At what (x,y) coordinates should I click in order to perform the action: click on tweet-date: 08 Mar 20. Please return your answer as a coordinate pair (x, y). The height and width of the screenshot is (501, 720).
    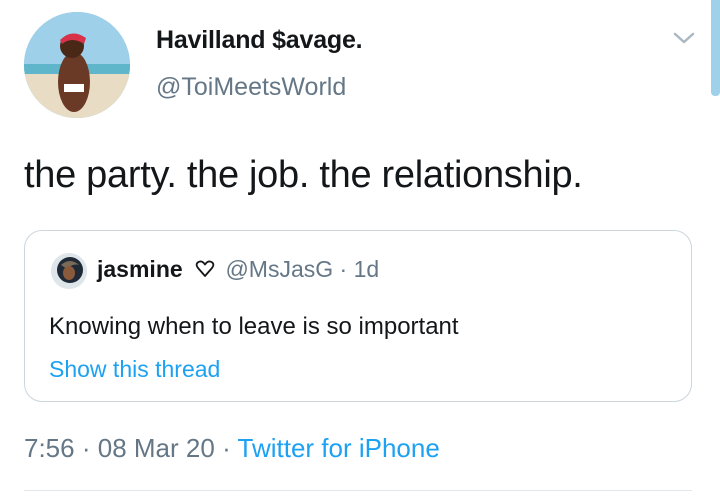
    Looking at the image, I should click on (156, 448).